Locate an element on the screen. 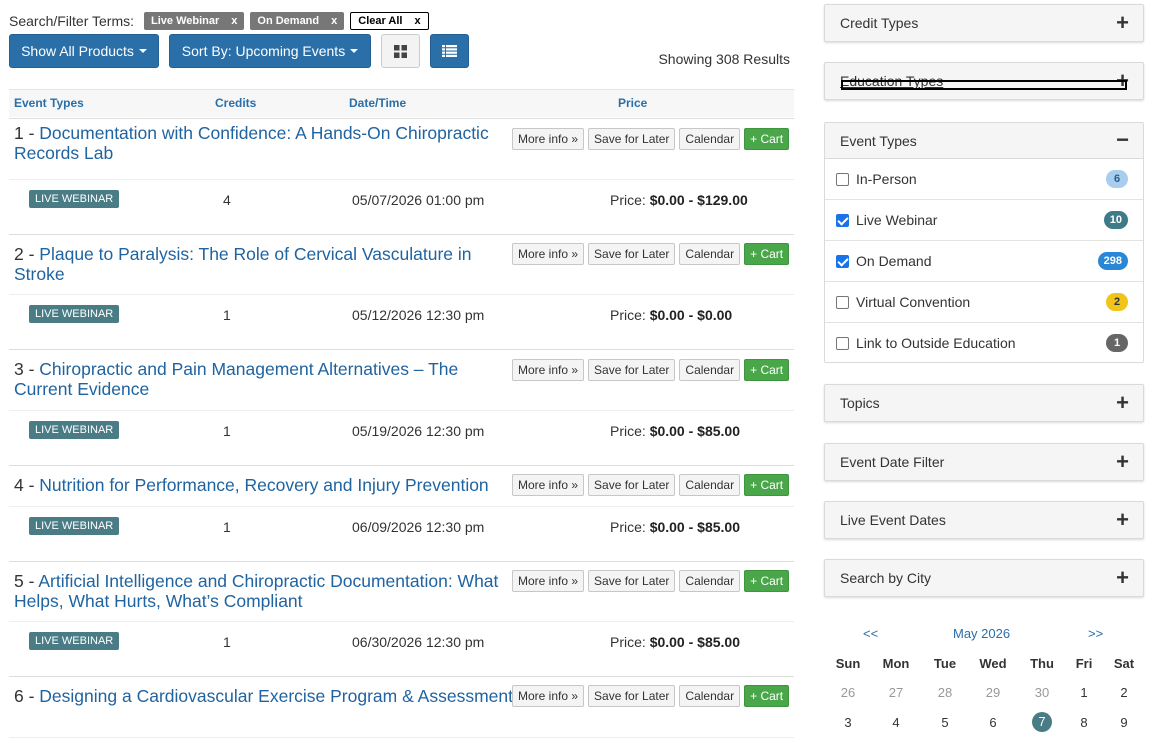 The image size is (1151, 739). filter-chip-on-demand: On Demand x is located at coordinates (297, 21).